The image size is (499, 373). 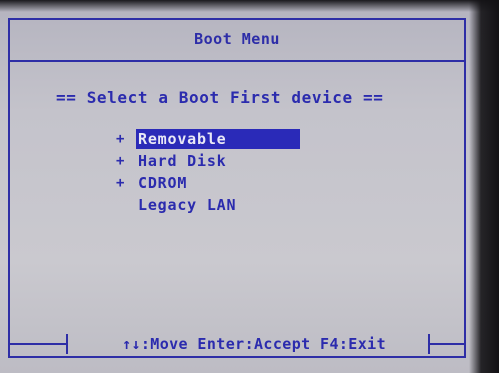 What do you see at coordinates (187, 205) in the screenshot?
I see `boot-item-label: Legacy LAN` at bounding box center [187, 205].